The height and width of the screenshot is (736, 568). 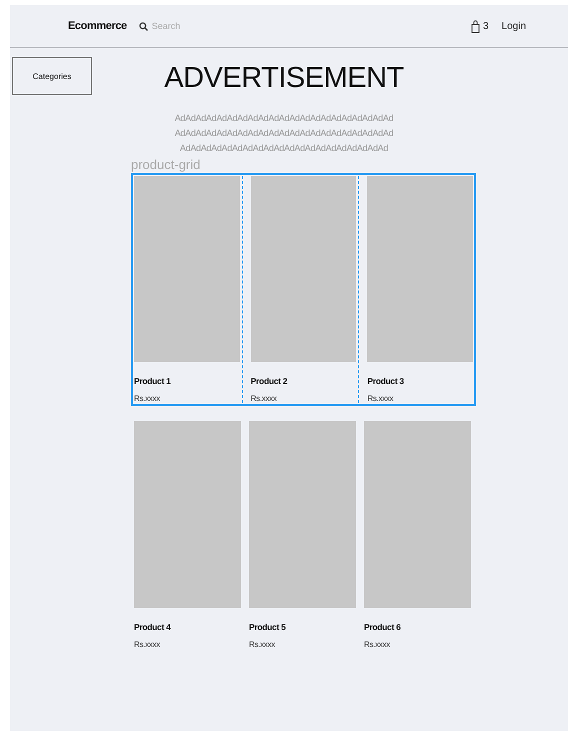 What do you see at coordinates (514, 26) in the screenshot?
I see `login-link: Login` at bounding box center [514, 26].